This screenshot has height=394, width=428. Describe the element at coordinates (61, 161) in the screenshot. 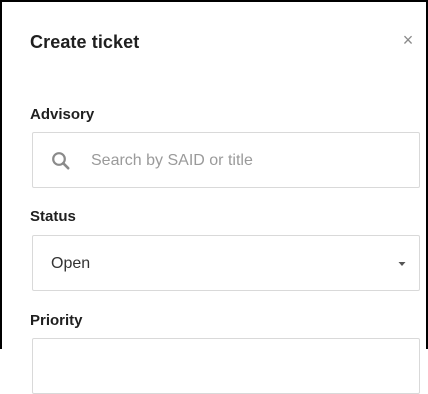

I see `search-icon` at that location.